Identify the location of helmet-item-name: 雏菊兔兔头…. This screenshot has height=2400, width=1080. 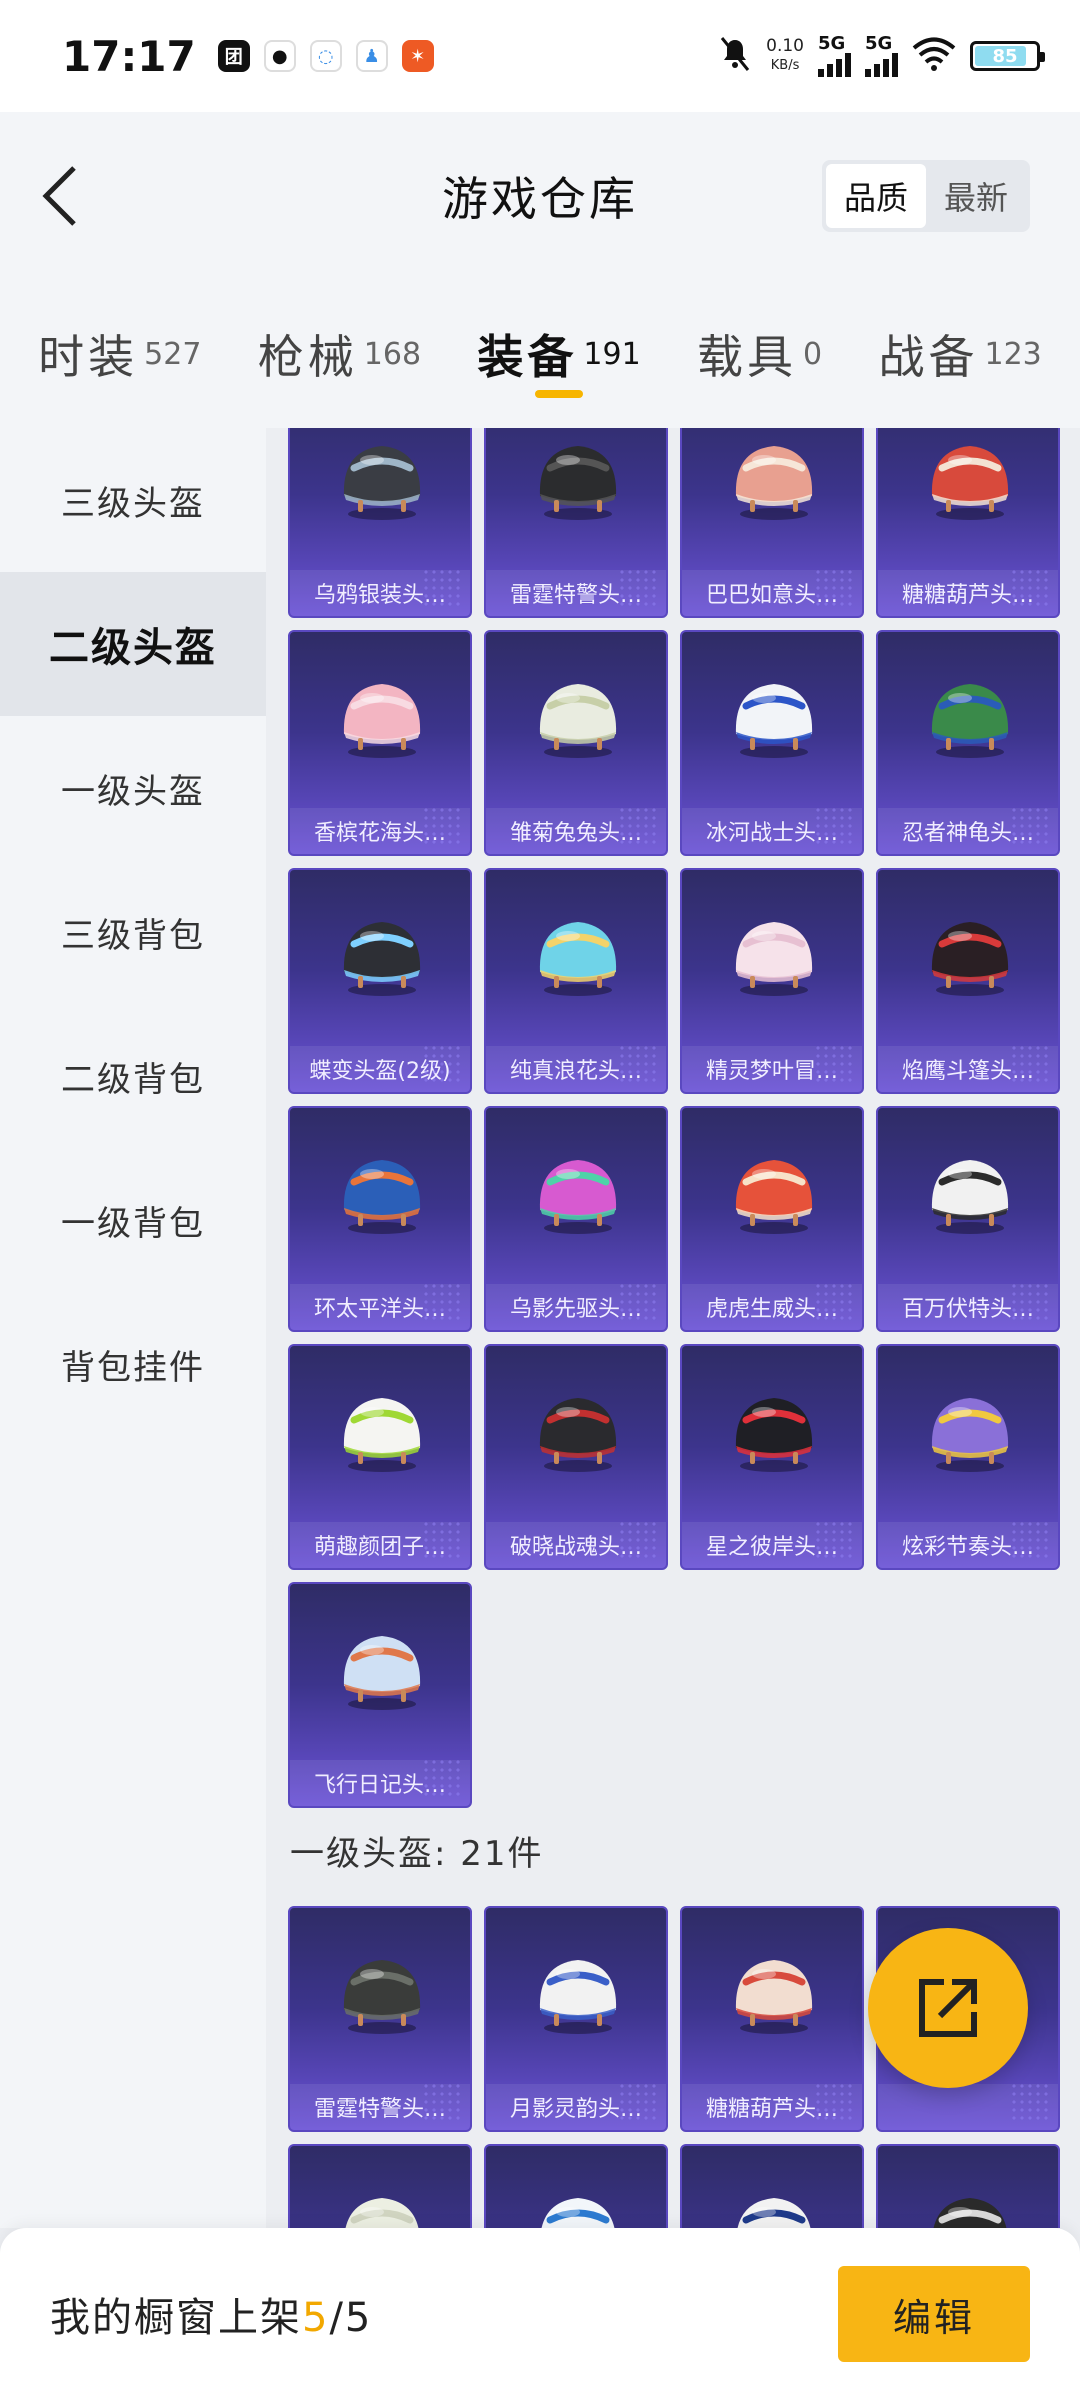
(576, 831).